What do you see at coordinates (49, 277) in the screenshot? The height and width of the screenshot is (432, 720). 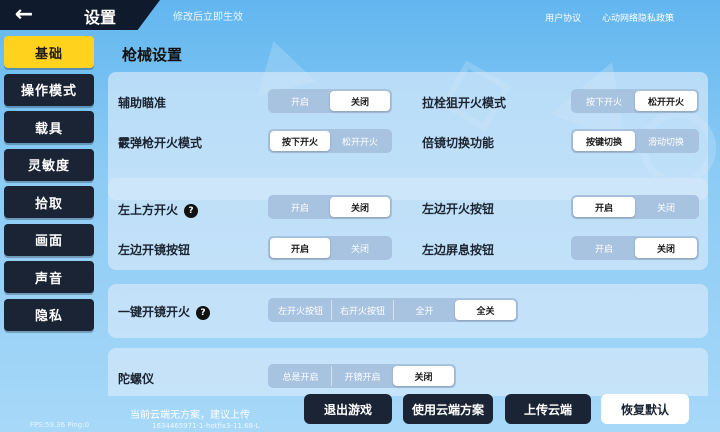 I see `sidebar-item-sound: 声音` at bounding box center [49, 277].